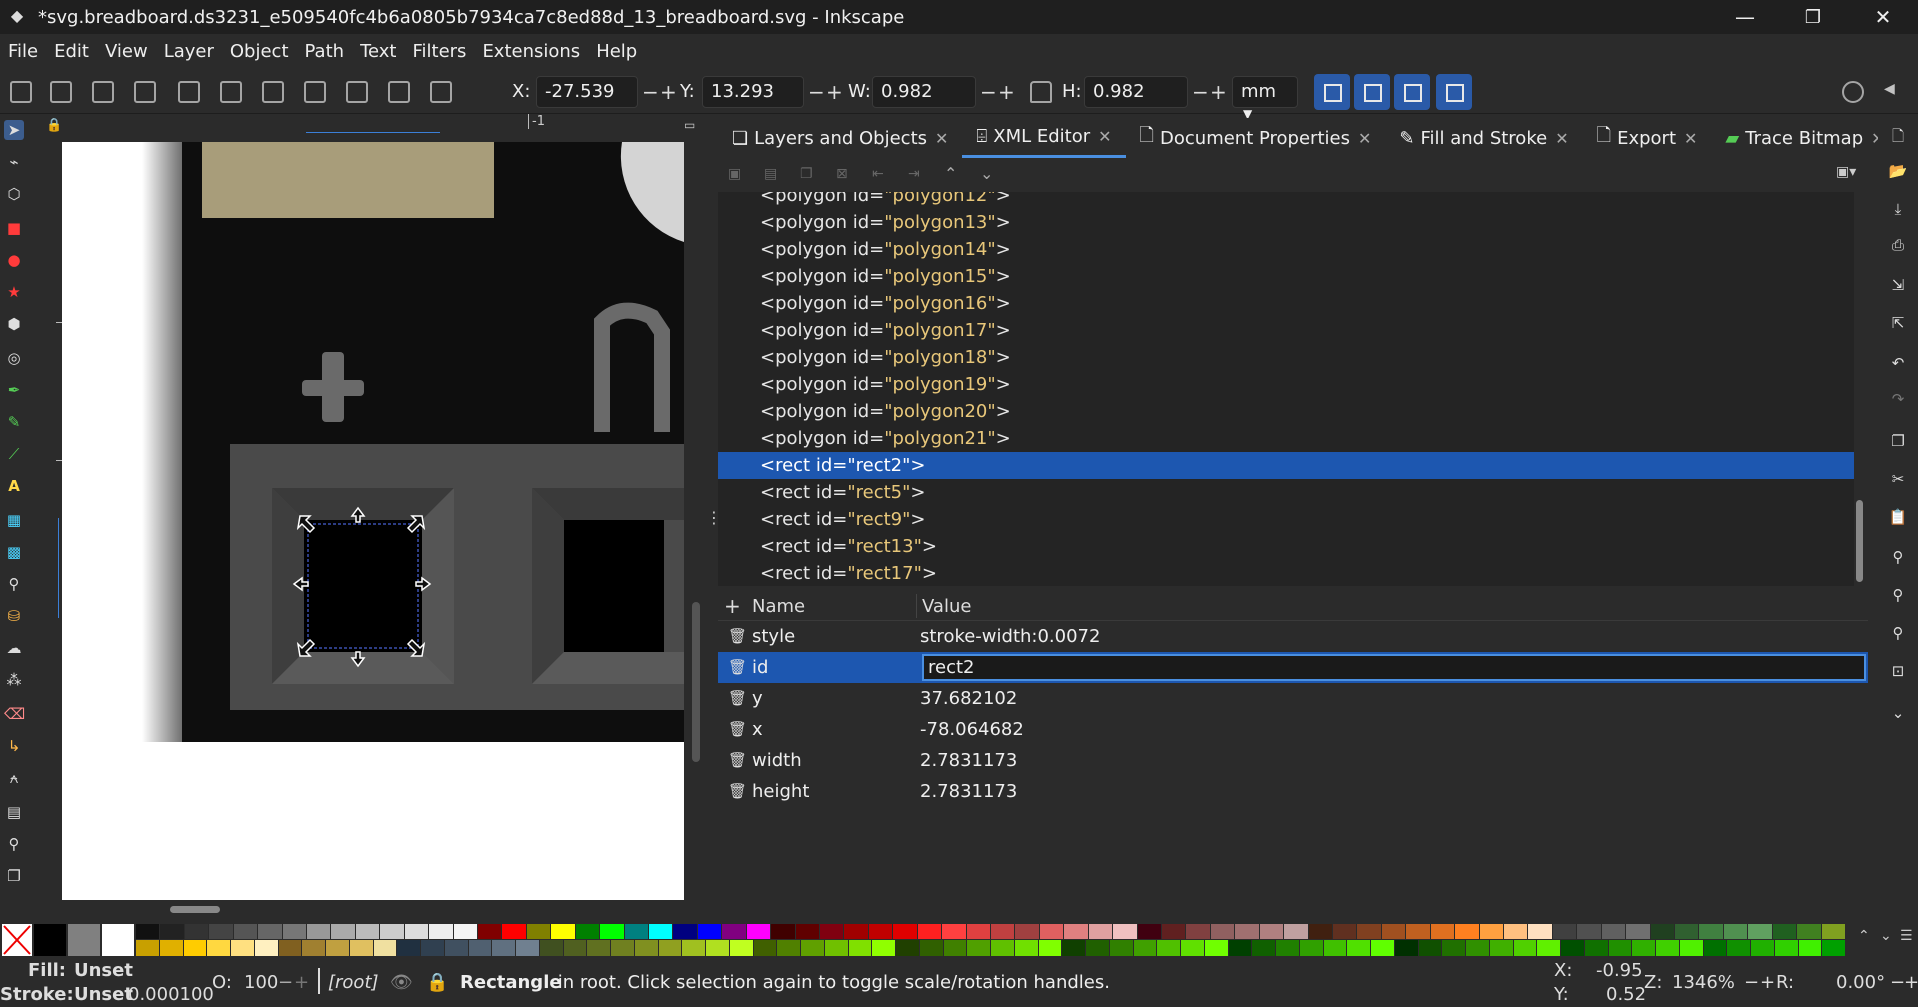 The width and height of the screenshot is (1918, 1007). Describe the element at coordinates (1286, 303) in the screenshot. I see `xml-node: <polygon id="polygon16">` at that location.